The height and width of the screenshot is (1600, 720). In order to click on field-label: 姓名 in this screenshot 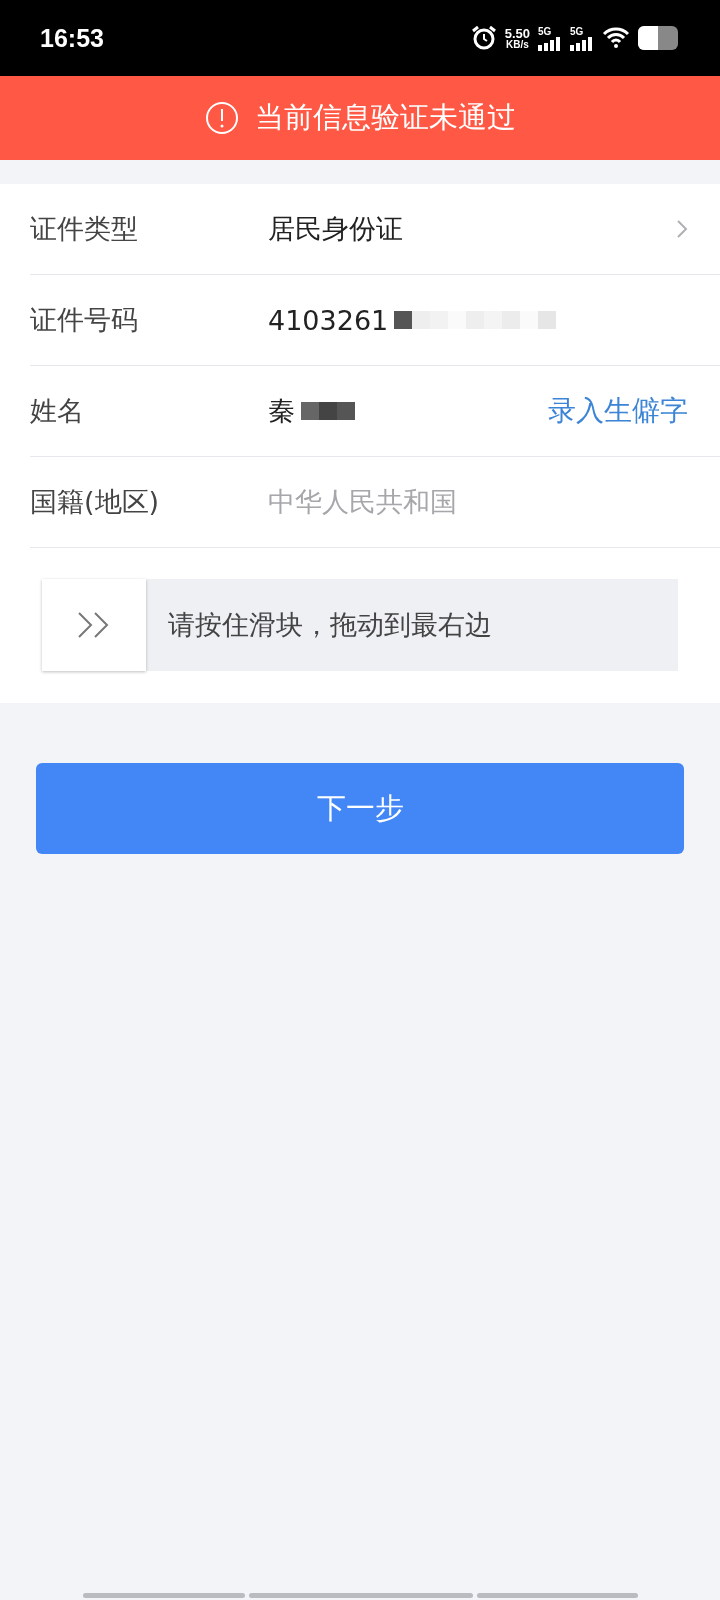, I will do `click(57, 411)`.